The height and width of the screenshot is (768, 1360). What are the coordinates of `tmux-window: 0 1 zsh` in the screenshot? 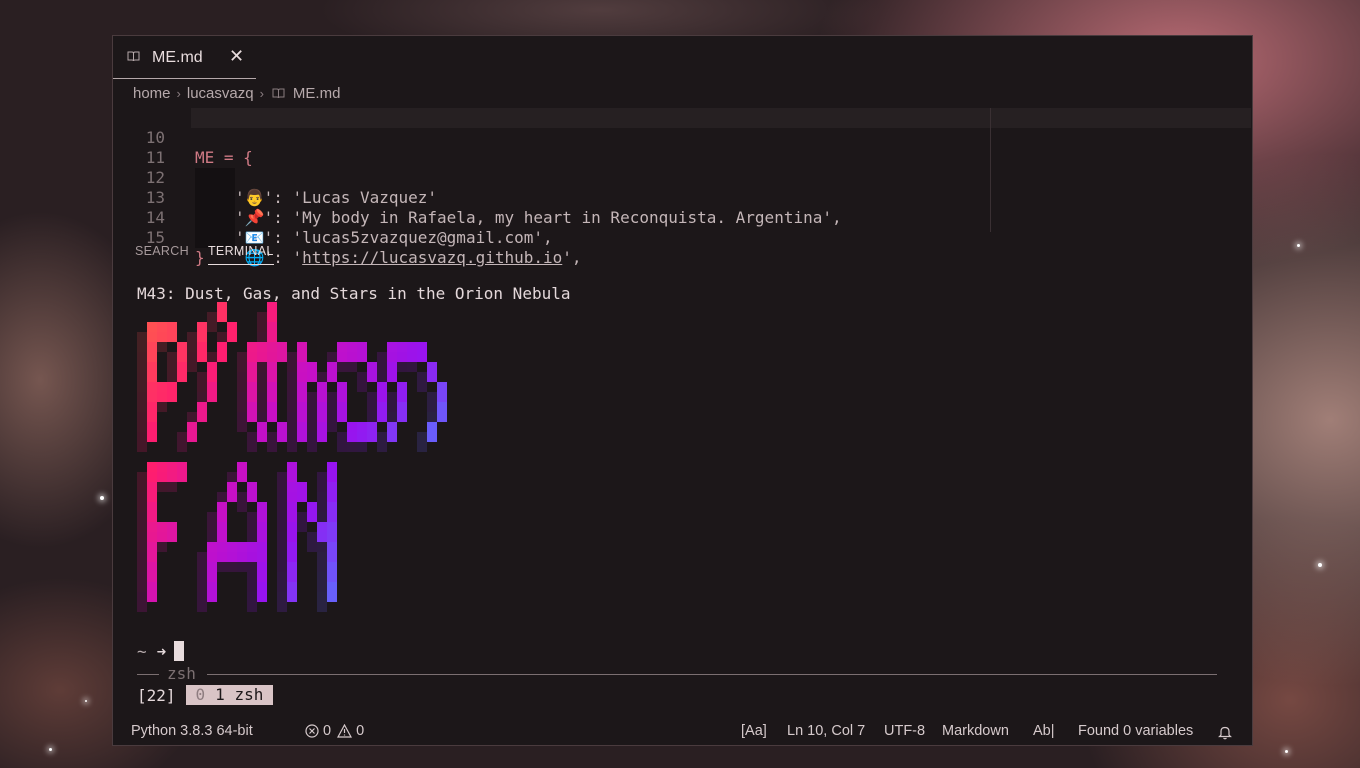 It's located at (229, 695).